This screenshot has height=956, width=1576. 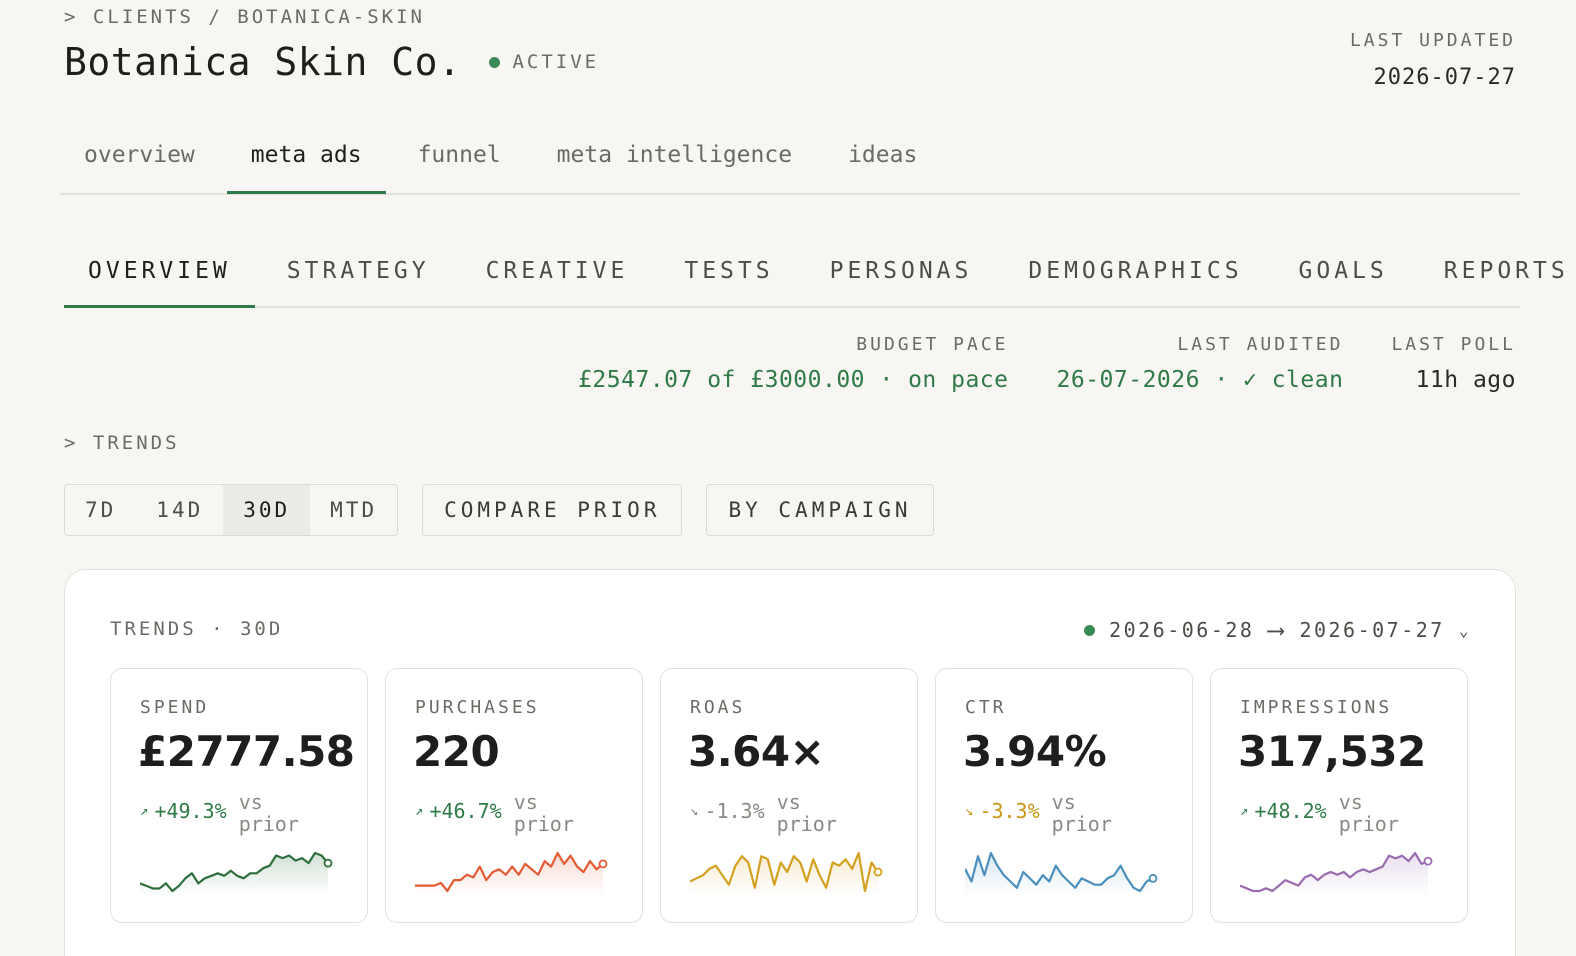 What do you see at coordinates (1343, 275) in the screenshot?
I see `subtab-goals: GOALS` at bounding box center [1343, 275].